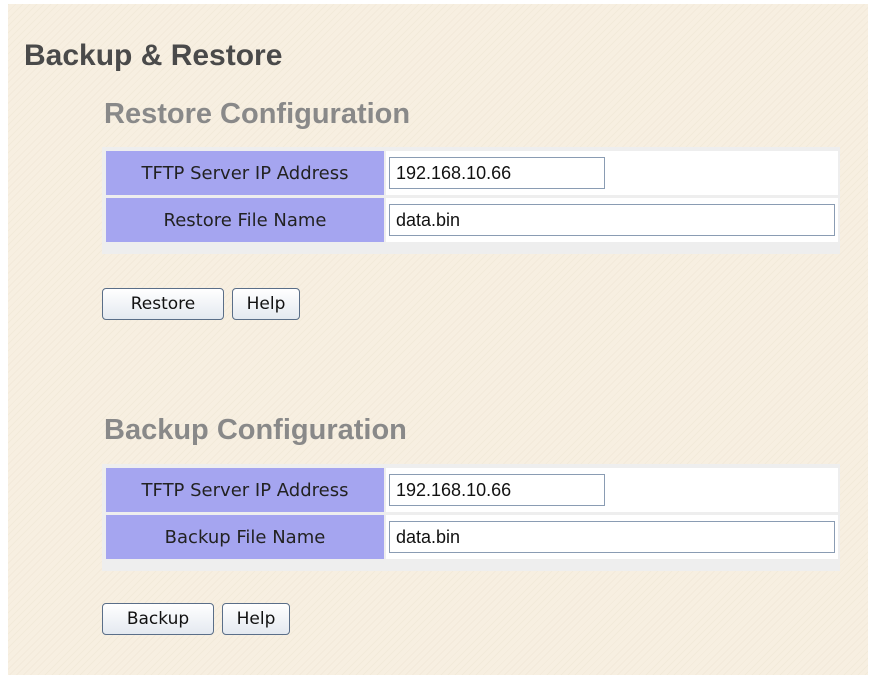  What do you see at coordinates (256, 619) in the screenshot?
I see `backup-help-button: Help` at bounding box center [256, 619].